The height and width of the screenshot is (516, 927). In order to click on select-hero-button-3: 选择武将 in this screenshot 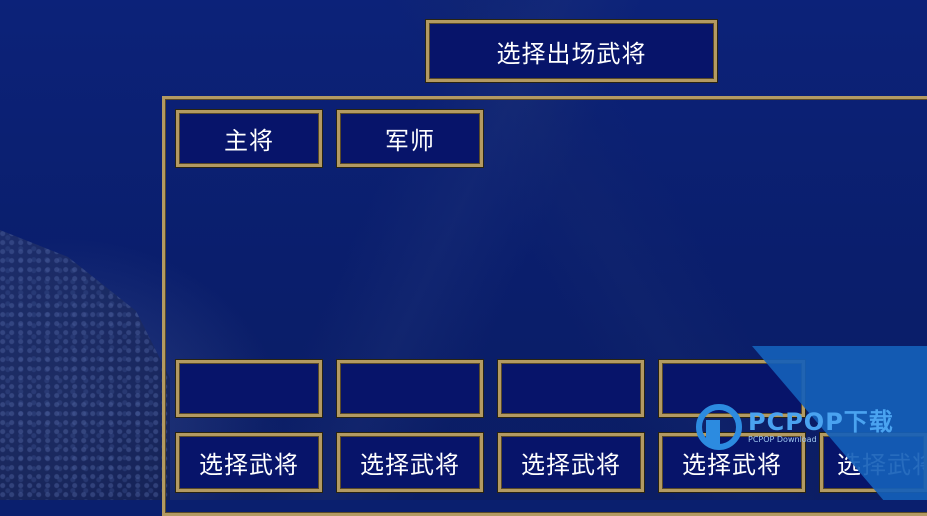, I will do `click(571, 462)`.